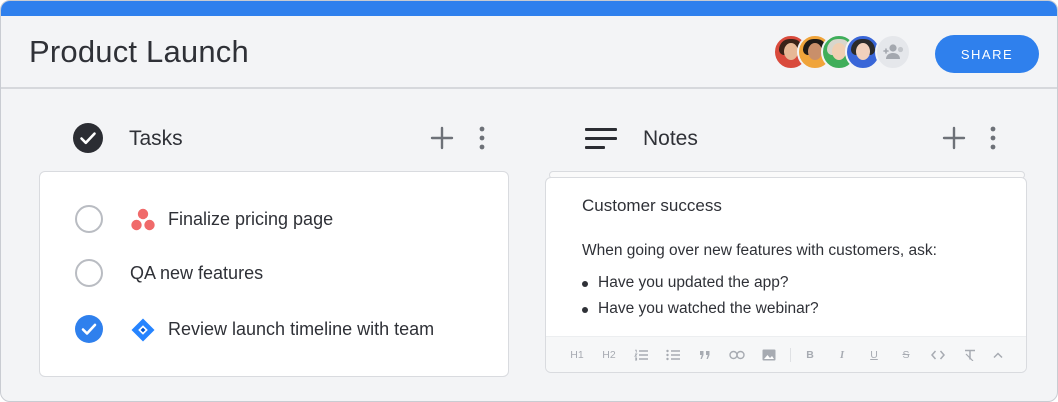 This screenshot has width=1058, height=402. Describe the element at coordinates (993, 138) in the screenshot. I see `notes-more-menu-icon` at that location.